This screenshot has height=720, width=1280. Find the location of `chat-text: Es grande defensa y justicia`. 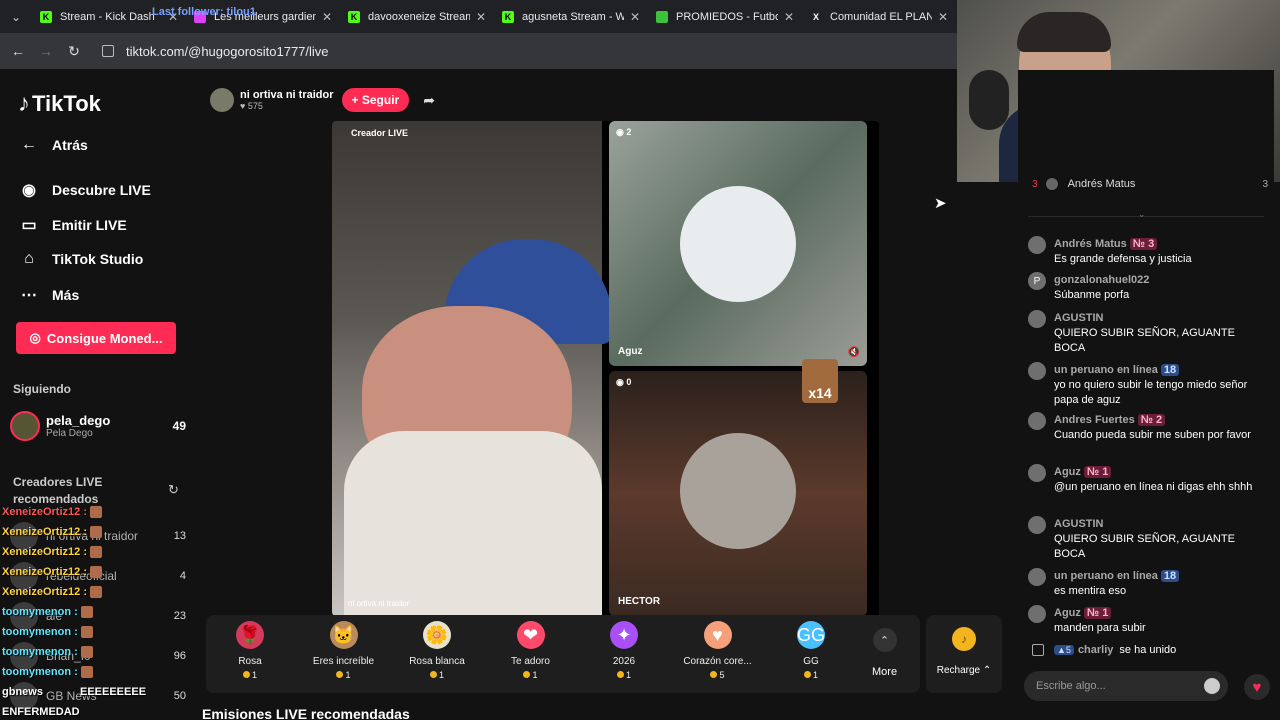

chat-text: Es grande defensa y justicia is located at coordinates (1123, 259).